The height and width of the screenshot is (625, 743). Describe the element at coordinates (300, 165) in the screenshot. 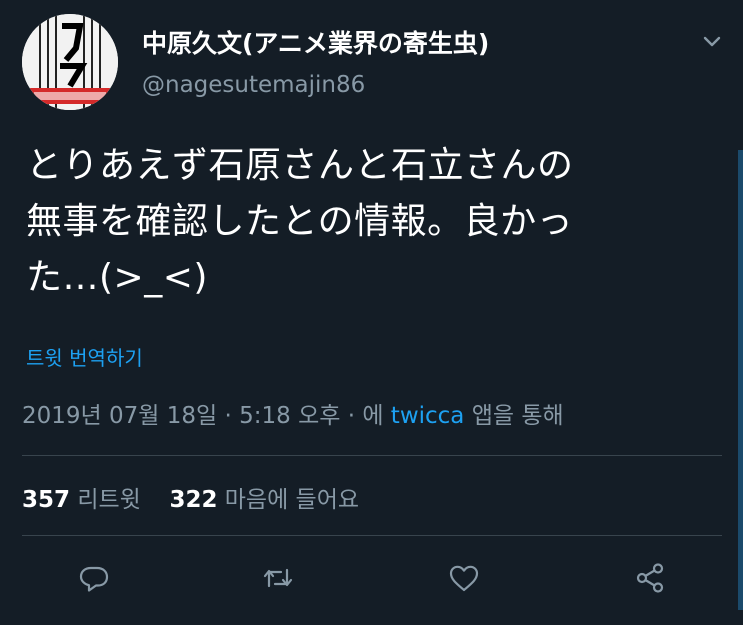

I see `tweet-text-line: とりあえず石原さんと石立さんの` at that location.